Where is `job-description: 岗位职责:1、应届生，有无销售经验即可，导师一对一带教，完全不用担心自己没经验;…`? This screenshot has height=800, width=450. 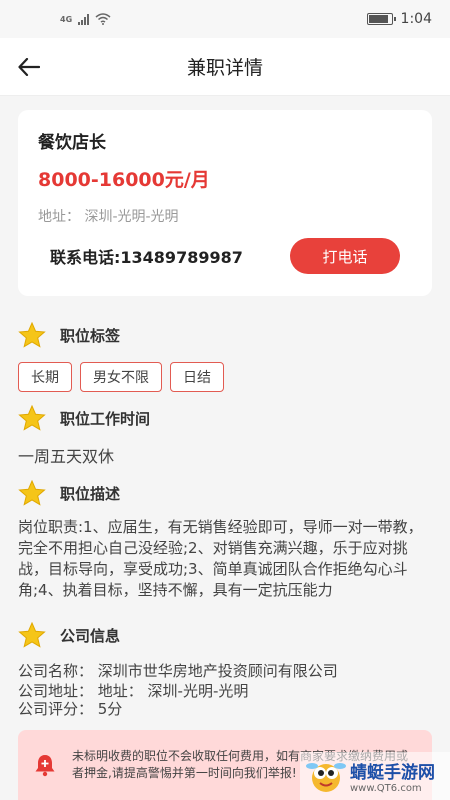 job-description: 岗位职责:1、应届生，有无销售经验即可，导师一对一带教，完全不用担心自己没经验;… is located at coordinates (220, 558).